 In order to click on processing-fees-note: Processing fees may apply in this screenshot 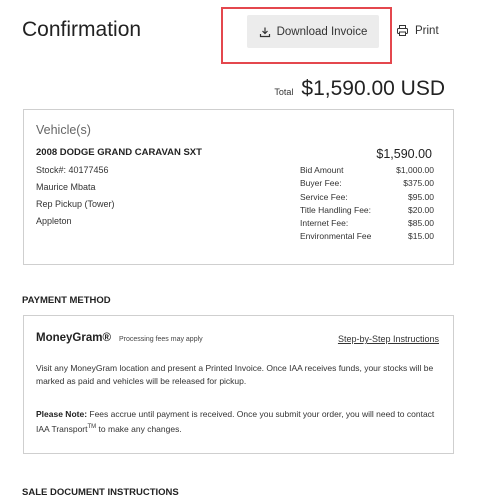, I will do `click(161, 339)`.